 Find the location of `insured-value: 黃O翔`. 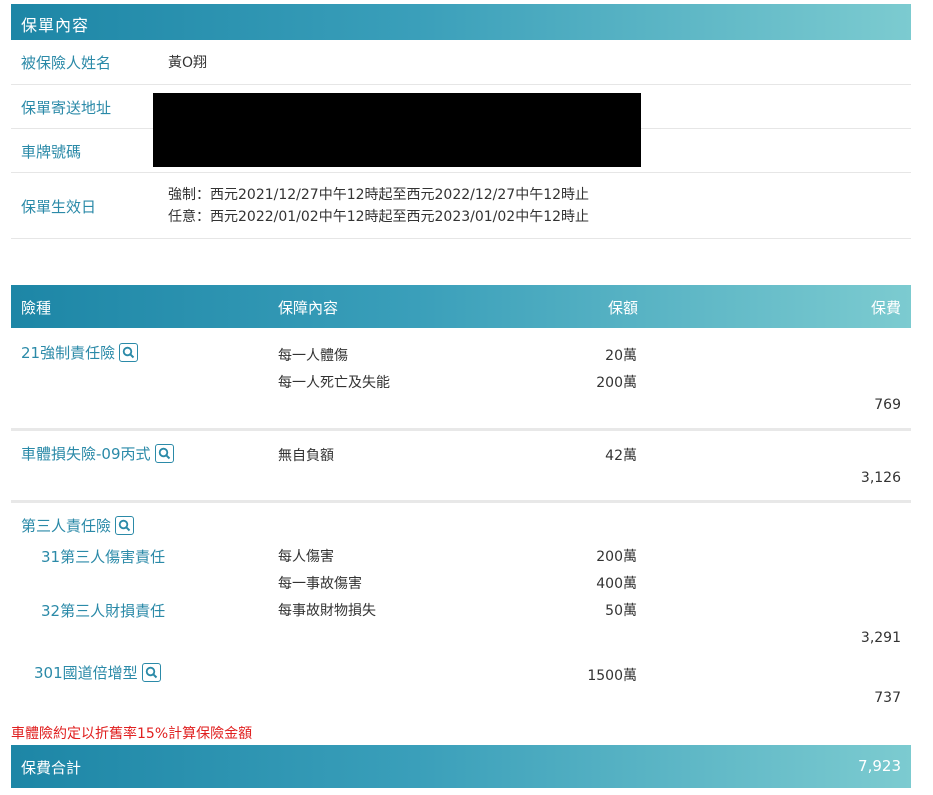

insured-value: 黃O翔 is located at coordinates (188, 63).